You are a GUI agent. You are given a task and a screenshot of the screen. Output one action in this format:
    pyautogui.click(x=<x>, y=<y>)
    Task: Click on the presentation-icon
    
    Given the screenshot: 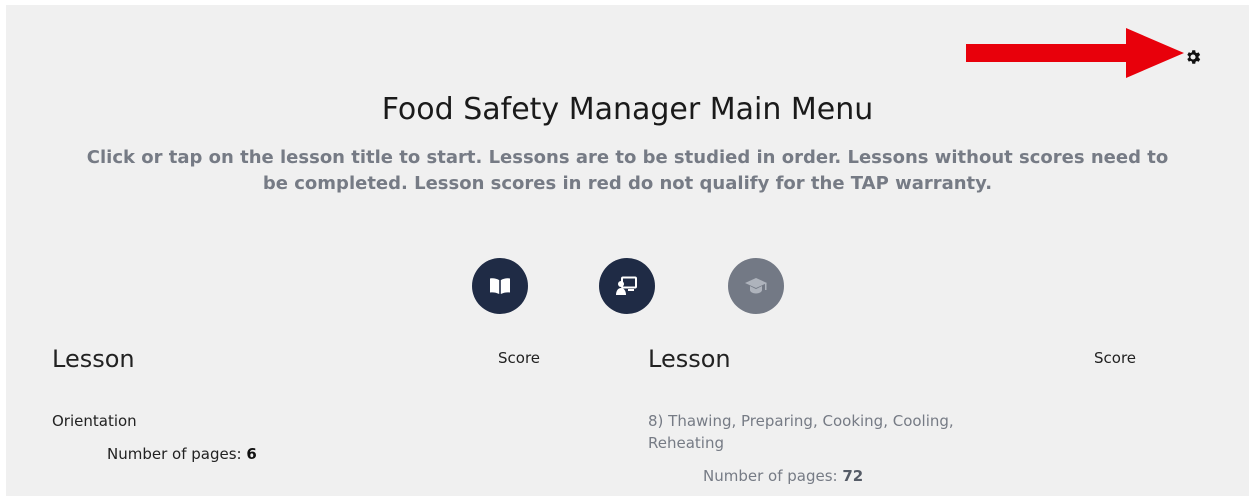 What is the action you would take?
    pyautogui.click(x=626, y=285)
    